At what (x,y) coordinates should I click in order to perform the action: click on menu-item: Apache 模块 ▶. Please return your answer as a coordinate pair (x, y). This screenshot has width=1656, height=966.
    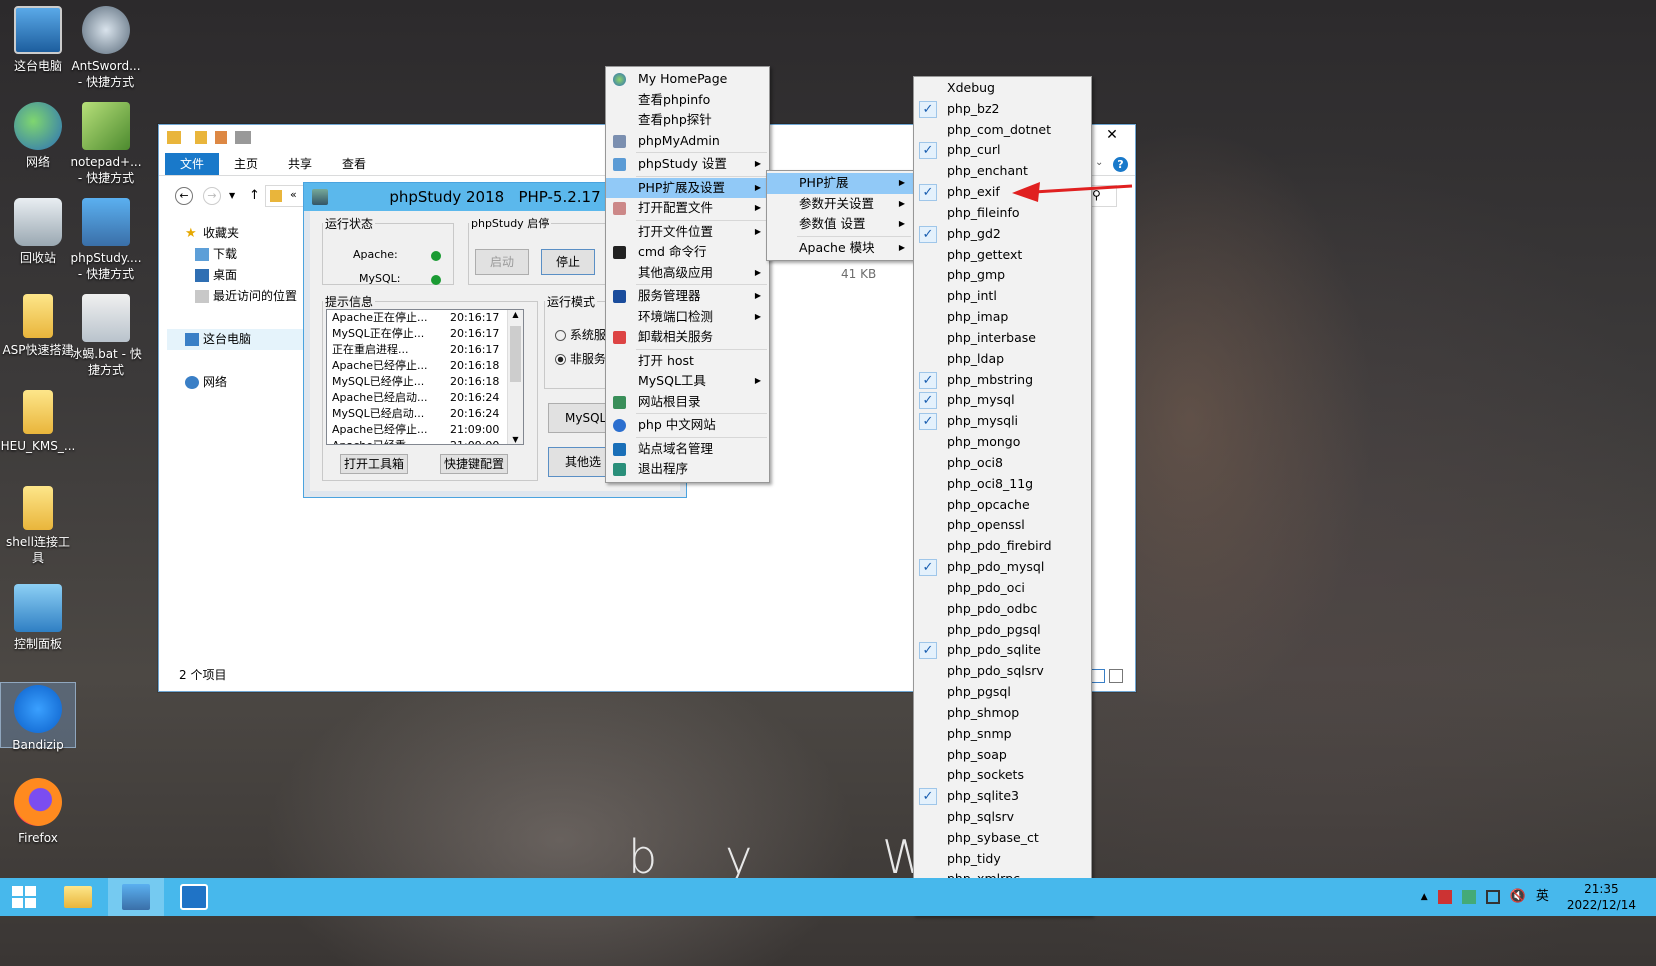
    Looking at the image, I should click on (840, 248).